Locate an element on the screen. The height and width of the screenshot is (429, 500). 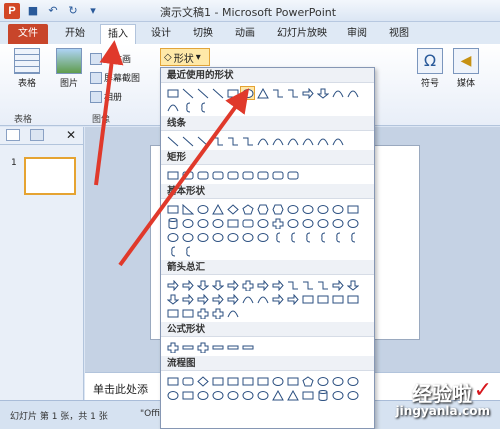
slides-tab is located at coordinates (13, 135).